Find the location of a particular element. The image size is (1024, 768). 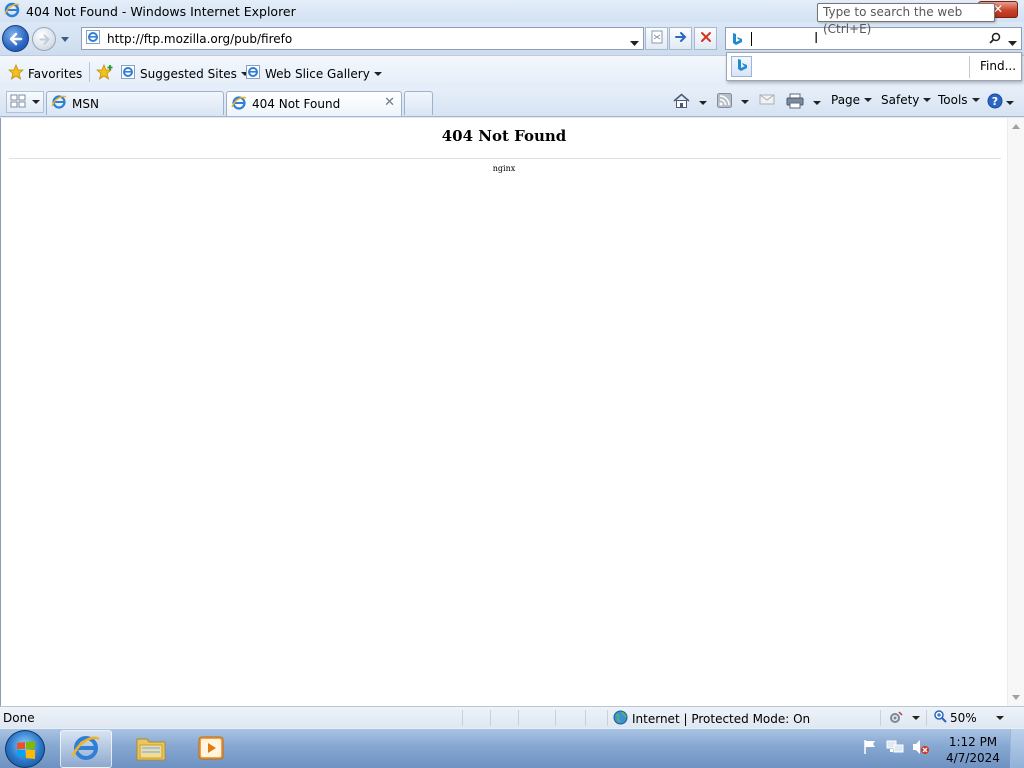

tab-label: 404 Not Found is located at coordinates (296, 104).